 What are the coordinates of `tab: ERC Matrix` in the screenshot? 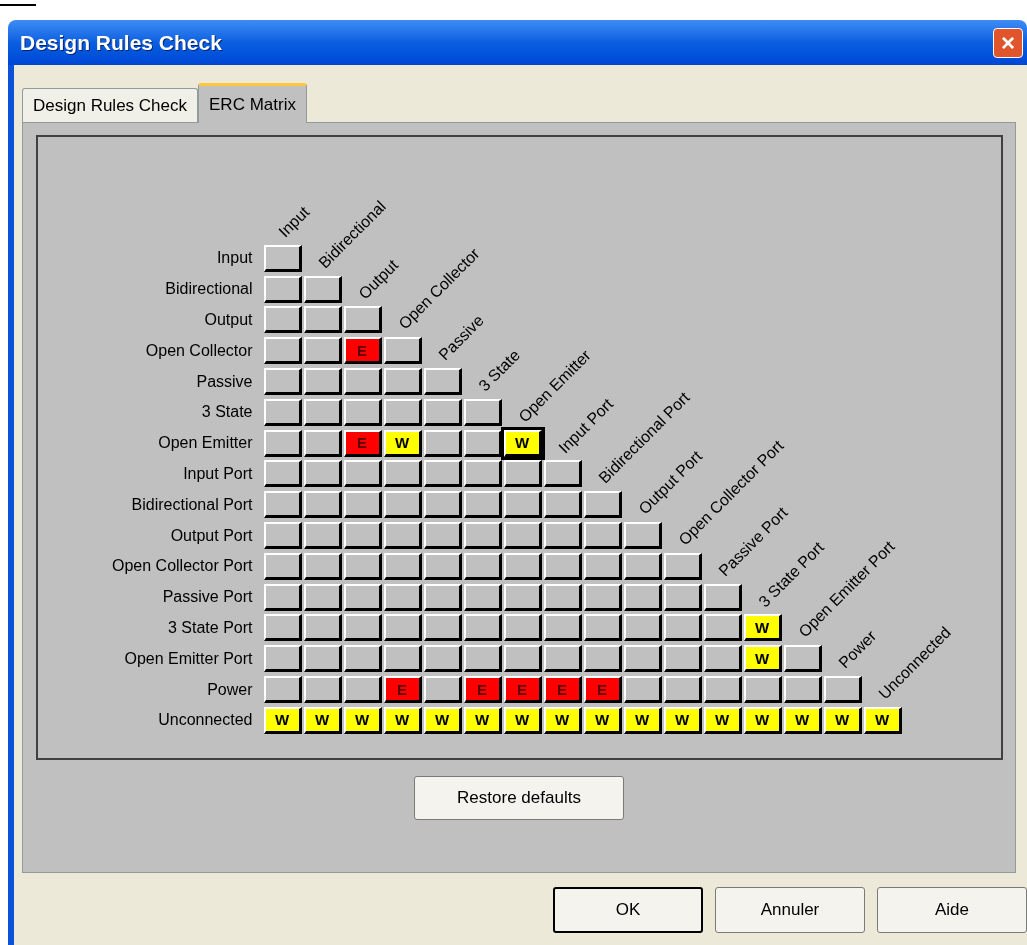 It's located at (252, 103).